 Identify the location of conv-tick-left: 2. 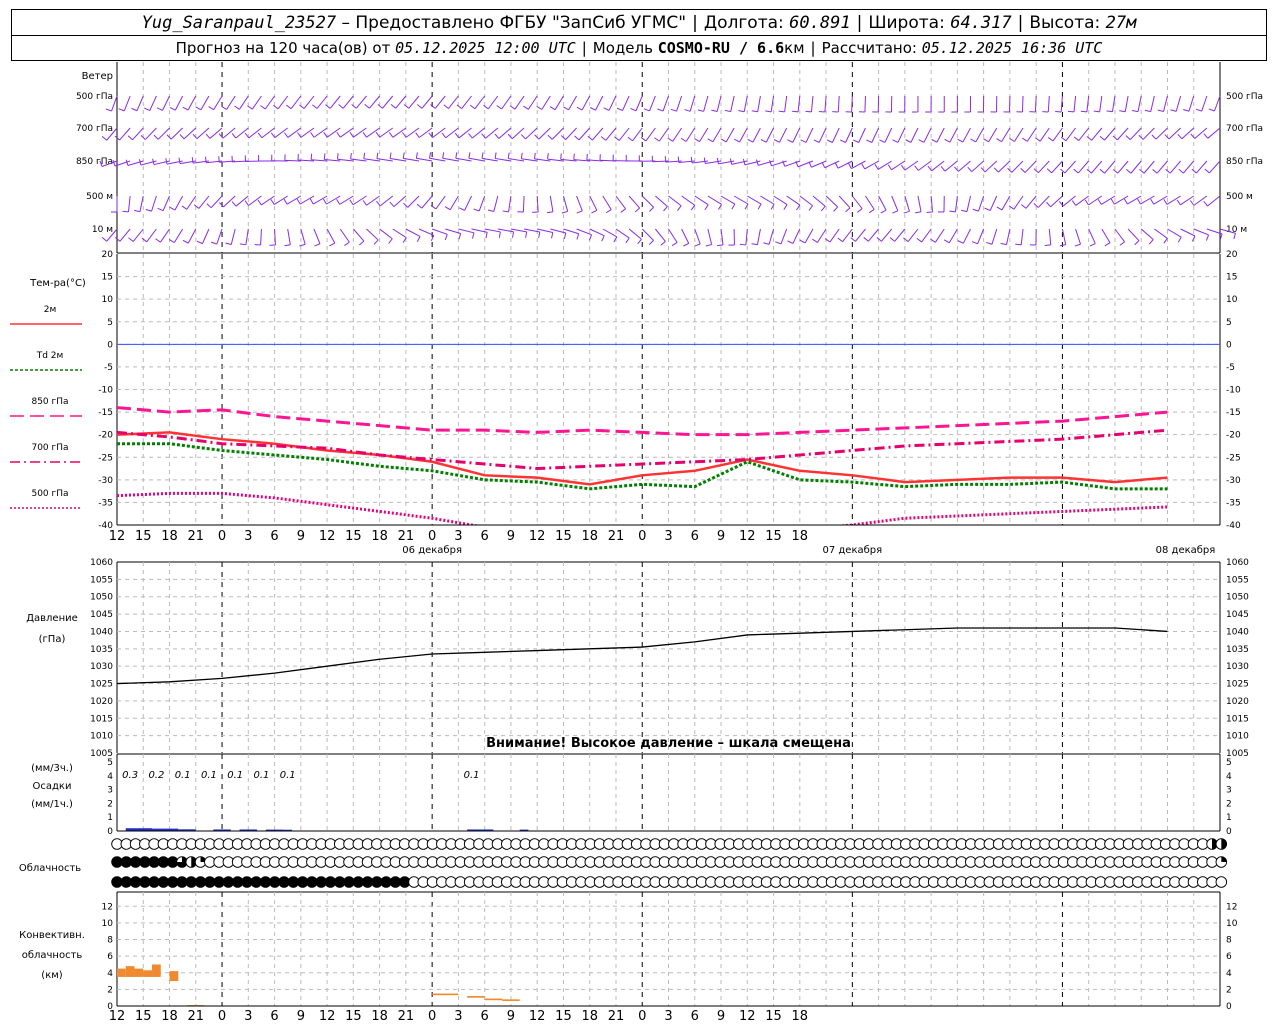
(110, 990).